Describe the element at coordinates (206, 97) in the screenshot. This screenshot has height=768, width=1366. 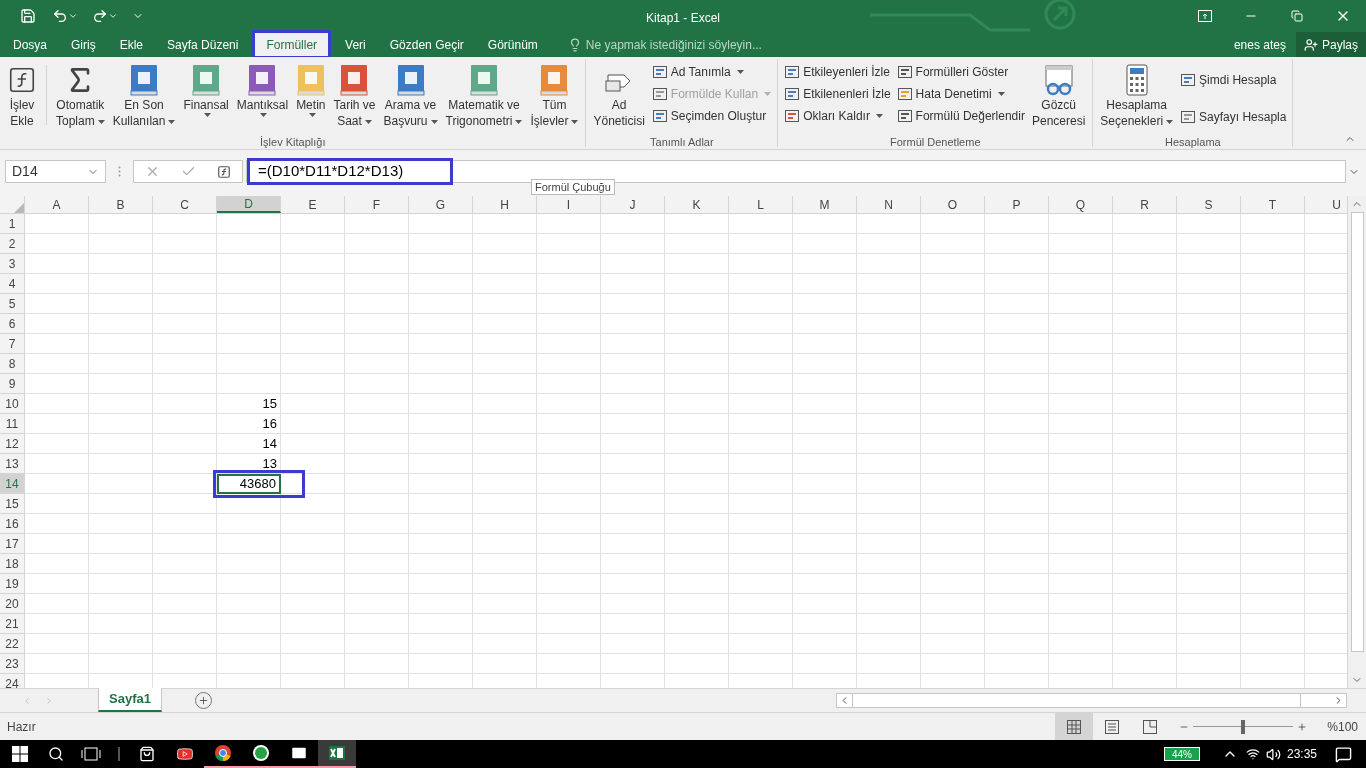
I see `ribbon-button: Finansal` at that location.